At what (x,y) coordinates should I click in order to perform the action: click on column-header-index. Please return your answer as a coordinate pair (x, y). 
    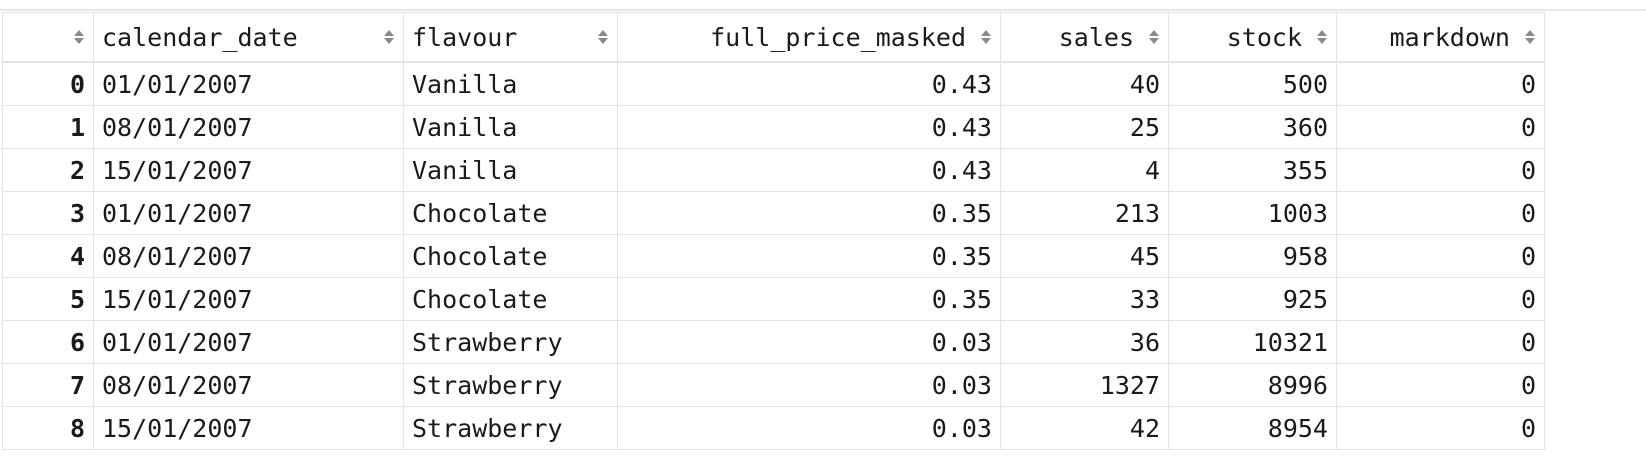
    Looking at the image, I should click on (48, 37).